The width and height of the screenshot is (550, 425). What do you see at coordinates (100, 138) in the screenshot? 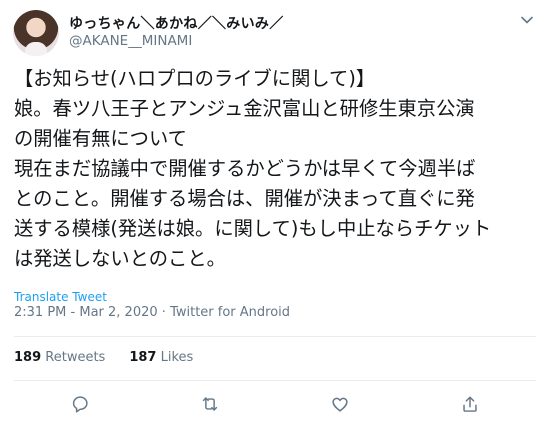
I see `tweet-line: の開催有無について` at bounding box center [100, 138].